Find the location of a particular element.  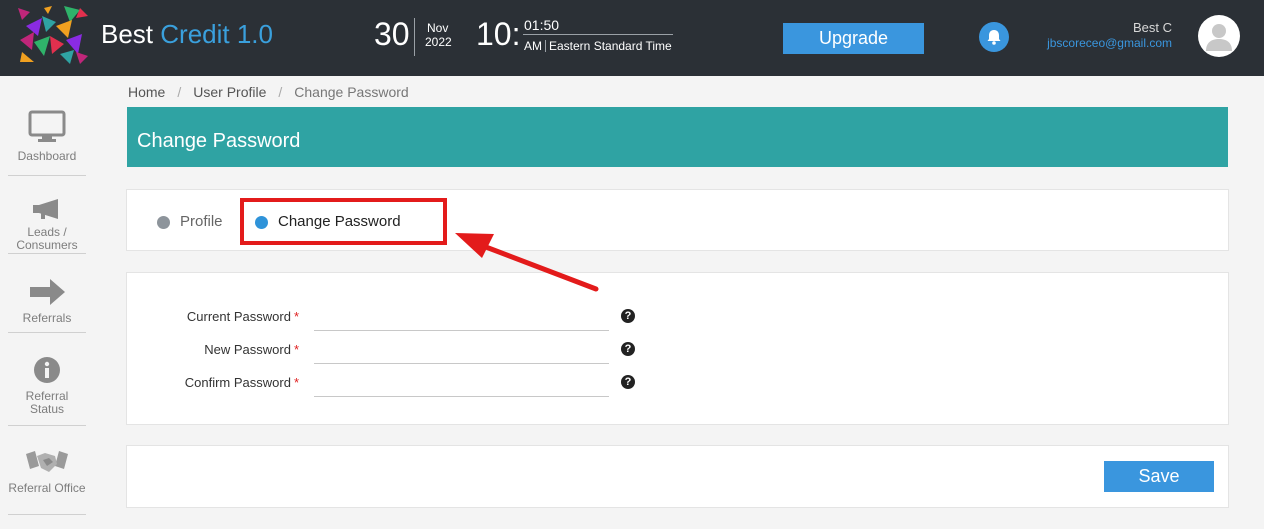

highlight-box is located at coordinates (343, 221).